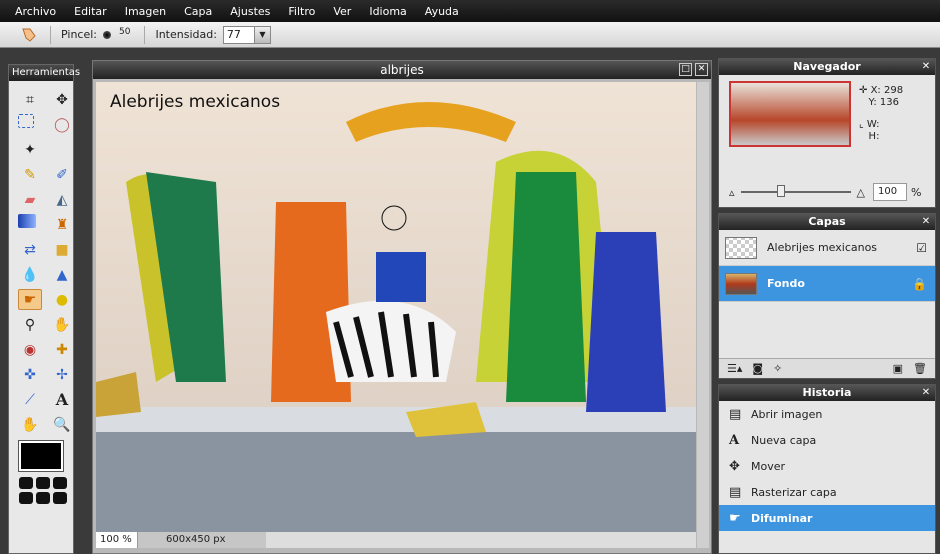 Image resolution: width=940 pixels, height=554 pixels. I want to click on intensity-label: Intensidad:, so click(186, 34).